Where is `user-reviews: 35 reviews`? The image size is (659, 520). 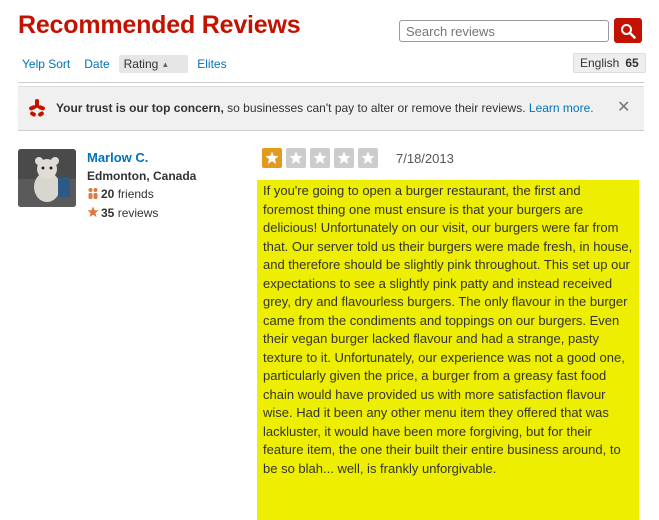
user-reviews: 35 reviews is located at coordinates (122, 213).